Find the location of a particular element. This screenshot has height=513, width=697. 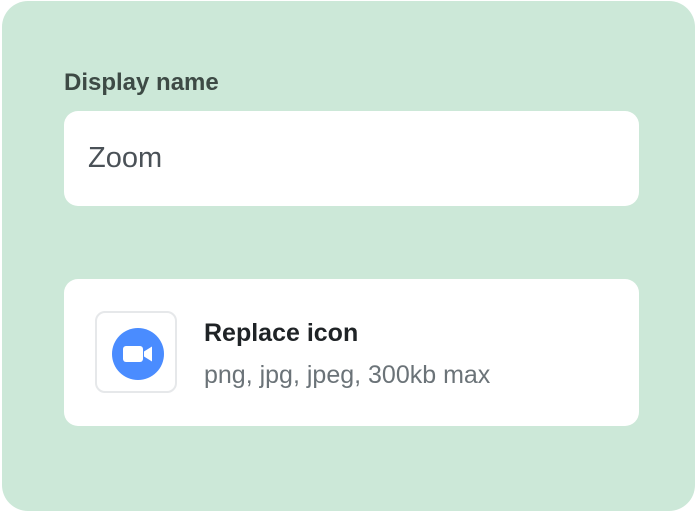

icon-preview is located at coordinates (136, 352).